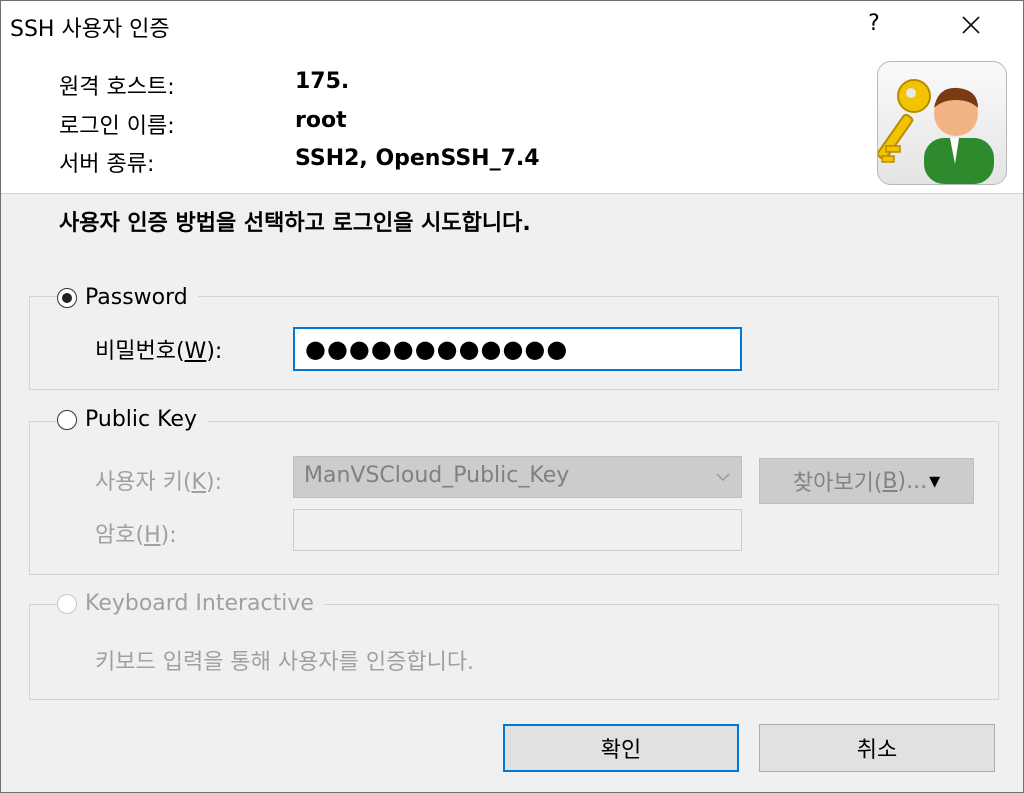  Describe the element at coordinates (621, 748) in the screenshot. I see `ok-button: 확인` at that location.